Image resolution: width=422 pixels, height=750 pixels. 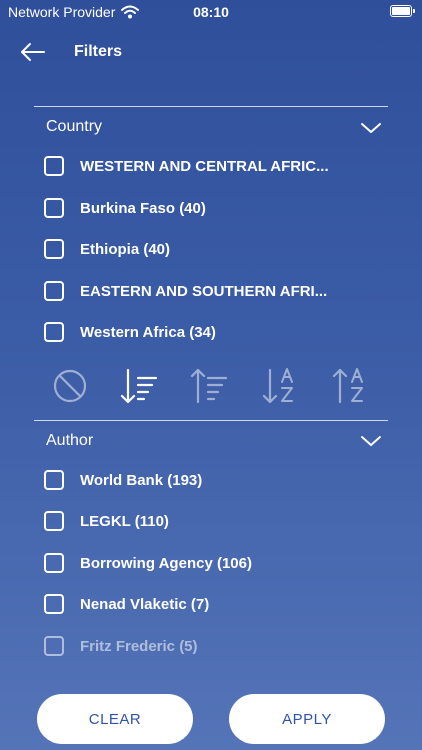 What do you see at coordinates (143, 208) in the screenshot?
I see `option-label: Burkina Faso (40)` at bounding box center [143, 208].